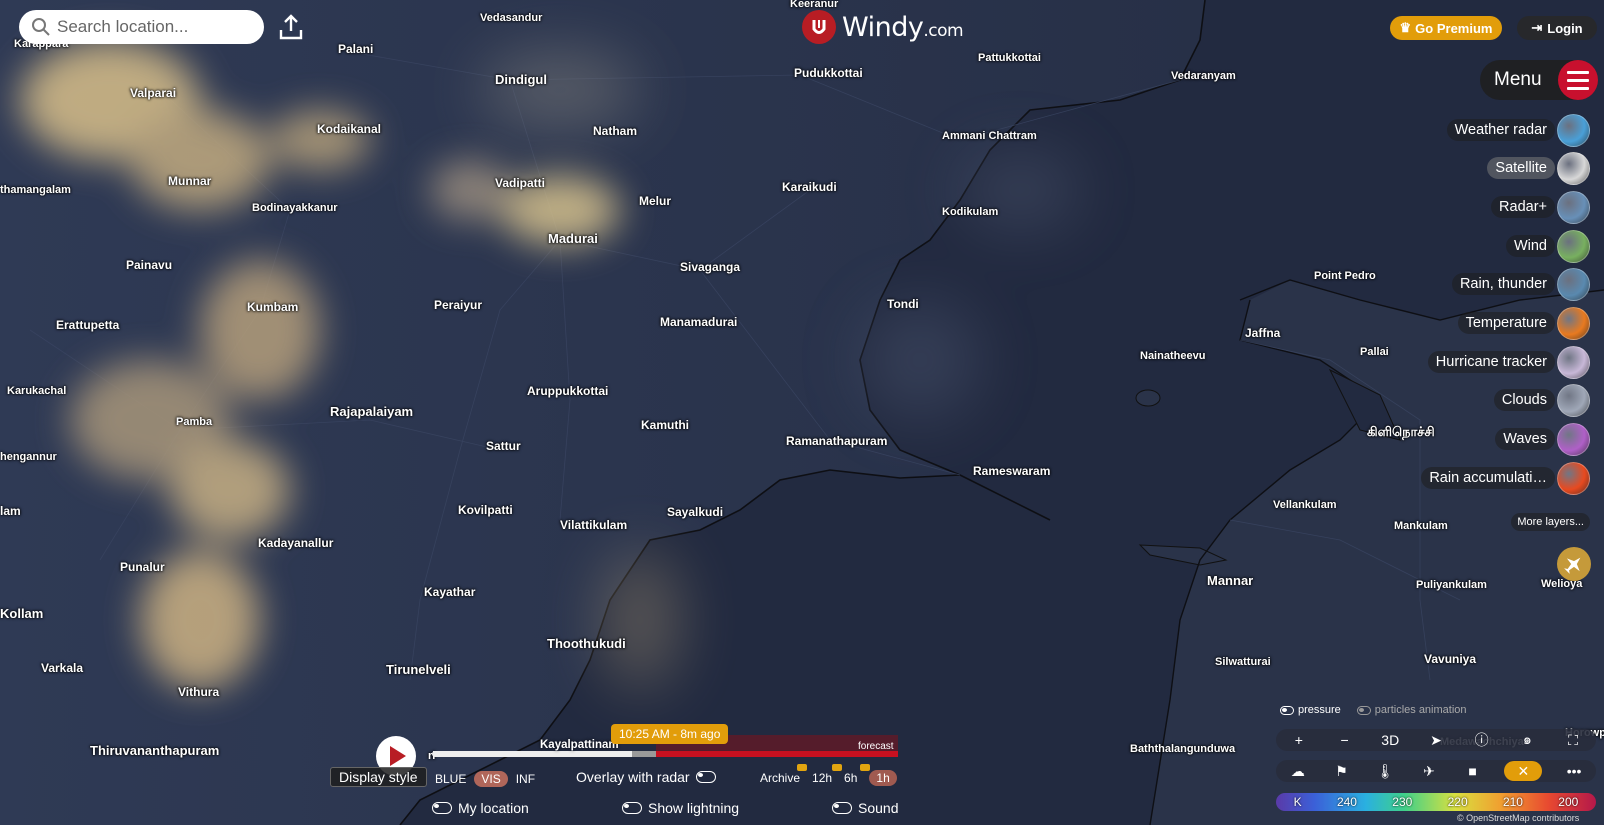  I want to click on layer-item: Wind, so click(1547, 246).